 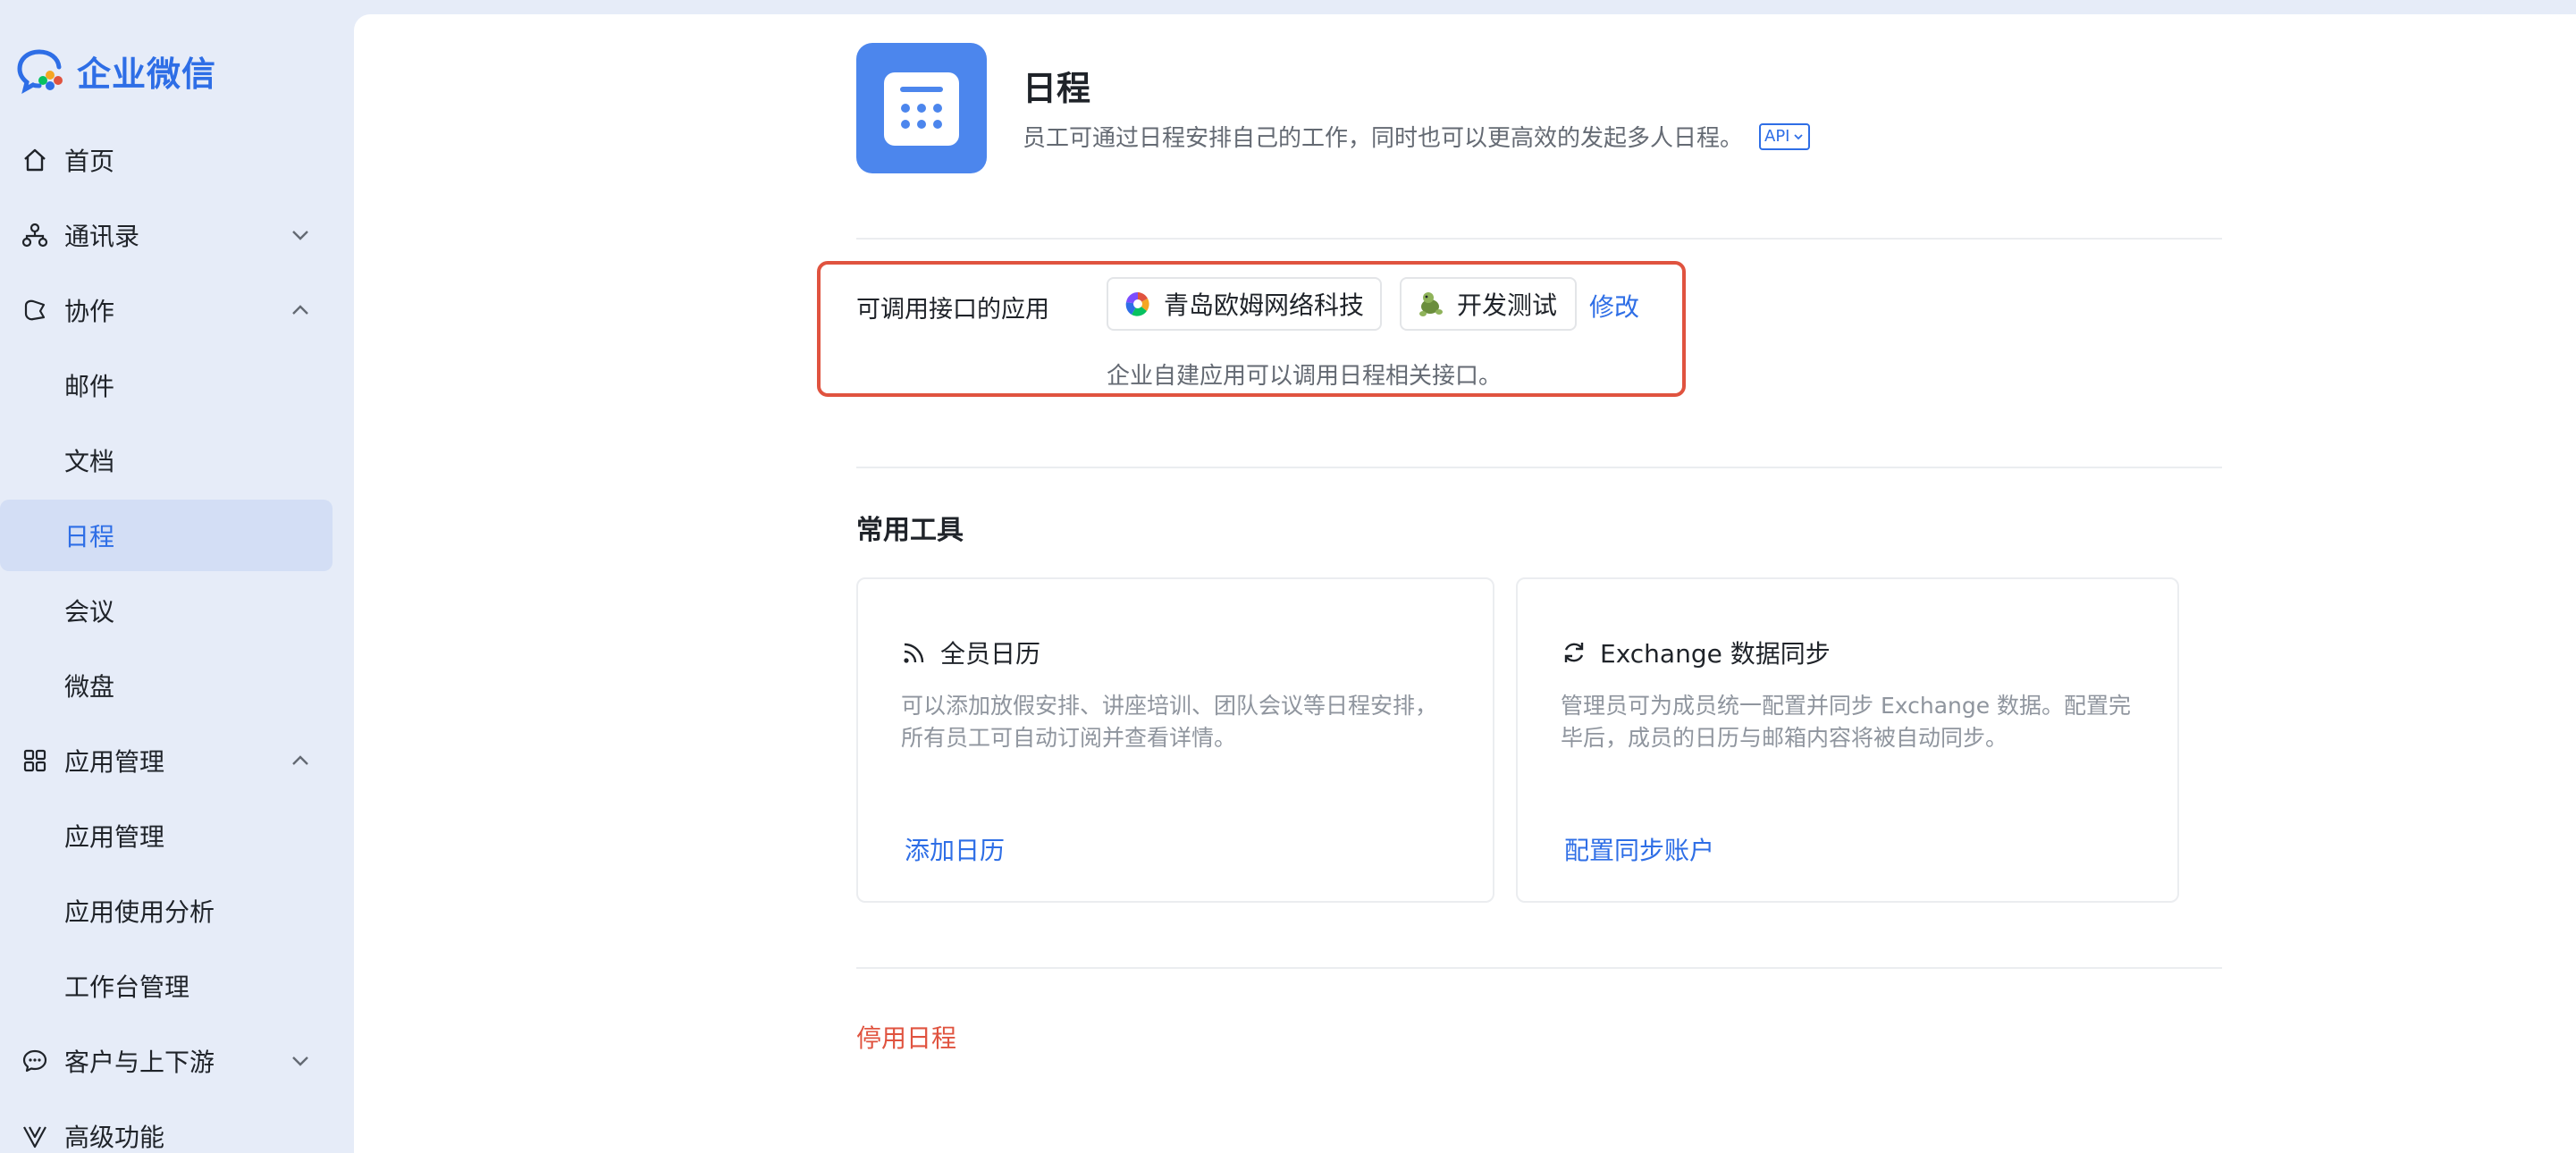 What do you see at coordinates (167, 160) in the screenshot?
I see `sidebar-item-home: 首页` at bounding box center [167, 160].